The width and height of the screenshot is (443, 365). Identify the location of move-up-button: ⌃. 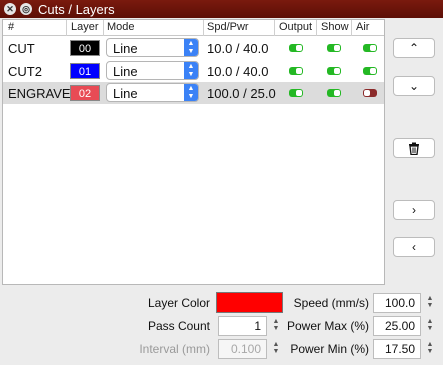
(414, 48).